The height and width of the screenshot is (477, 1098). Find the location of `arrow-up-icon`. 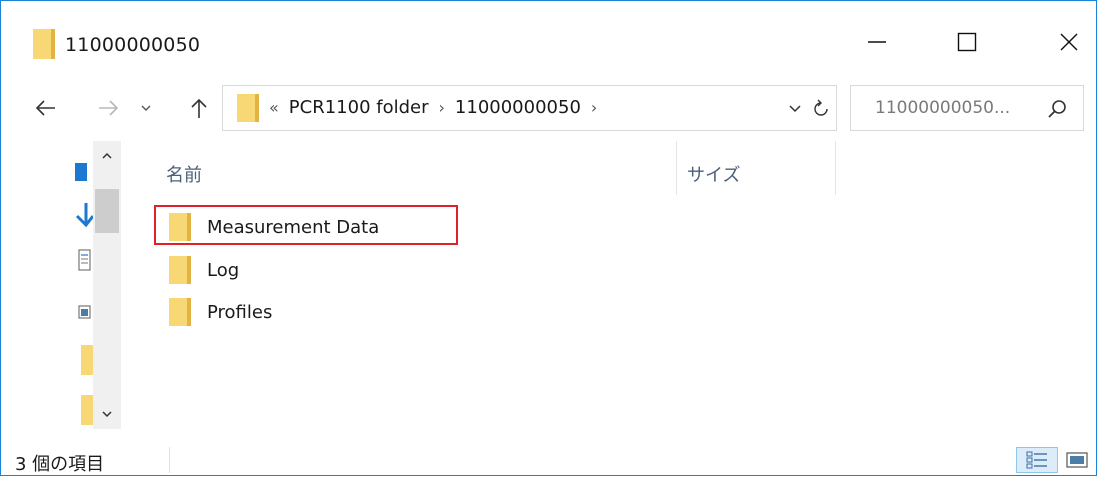

arrow-up-icon is located at coordinates (199, 108).